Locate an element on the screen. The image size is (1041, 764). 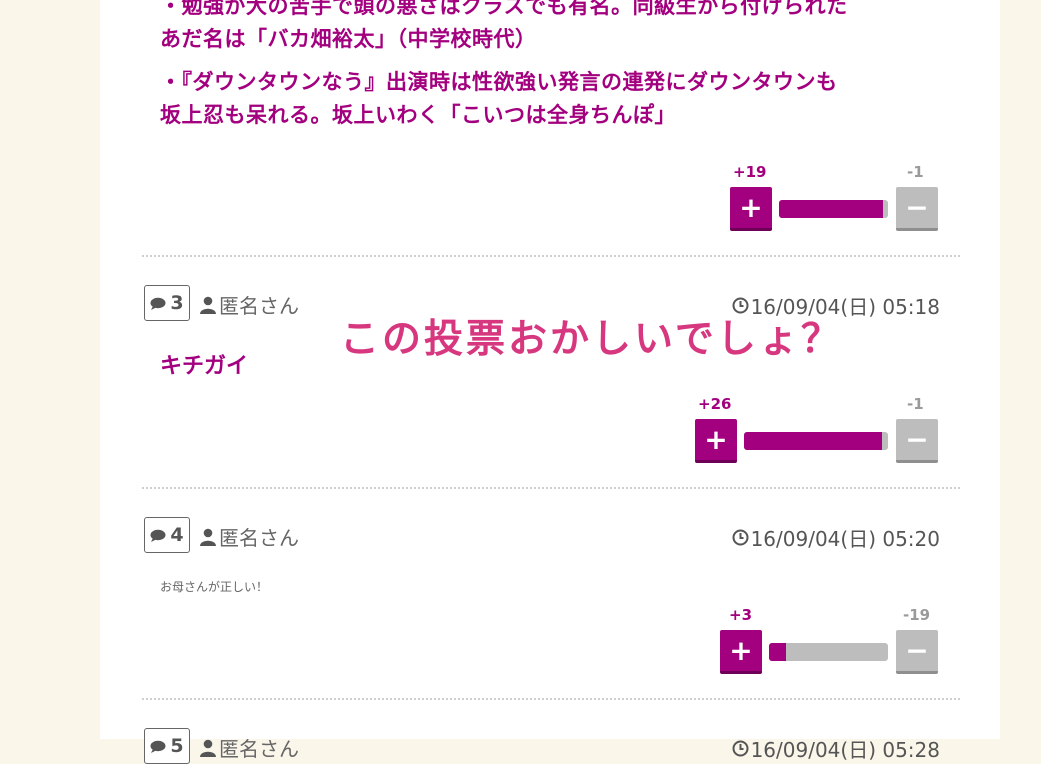
post-body-line: あだ名は「バカ畑裕太」（中学校時代） is located at coordinates (348, 39).